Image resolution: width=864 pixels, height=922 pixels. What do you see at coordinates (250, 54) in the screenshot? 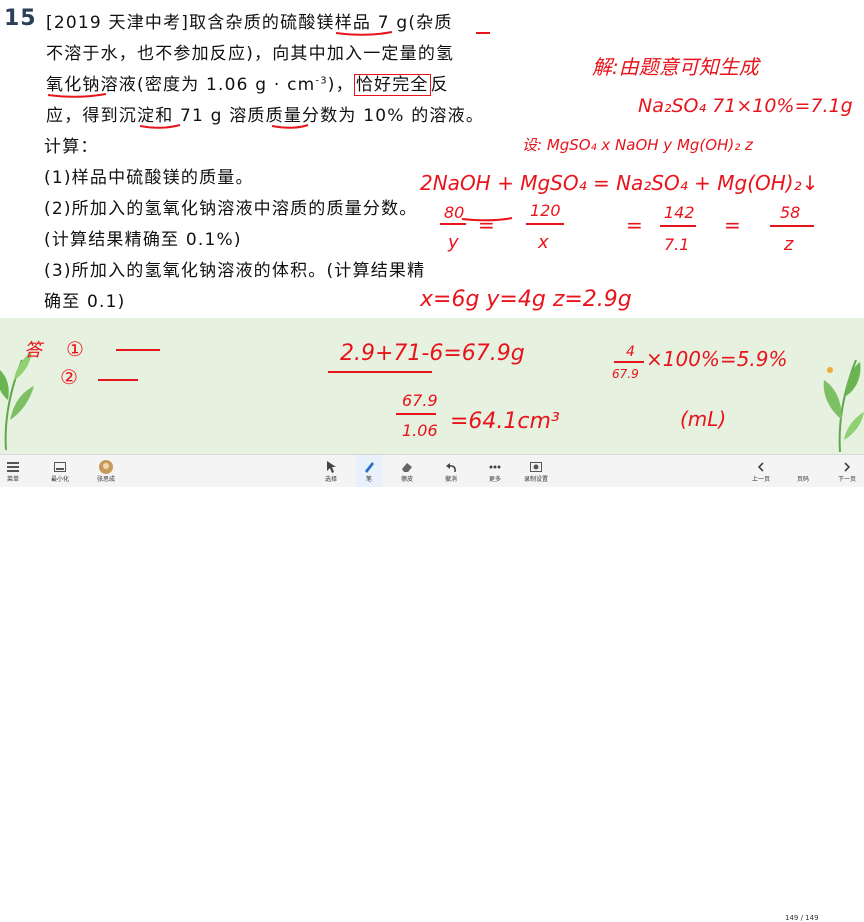
I see `problem-line-2: 不溶于水，也不参加反应)，向其中加入一定量的氢` at bounding box center [250, 54].